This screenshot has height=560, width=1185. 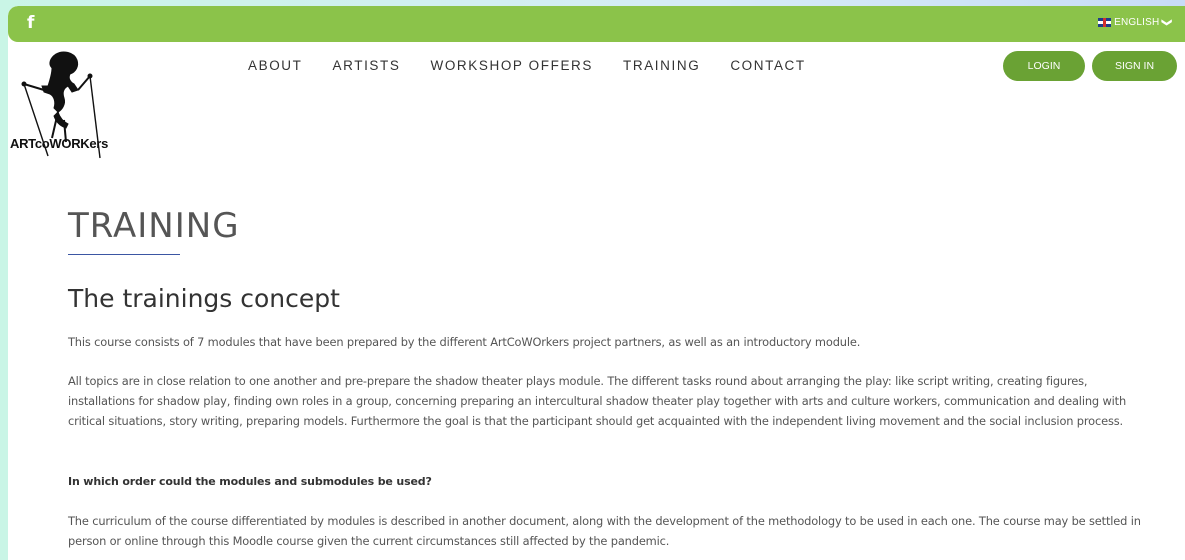 What do you see at coordinates (1044, 66) in the screenshot?
I see `login-button: LOGIN` at bounding box center [1044, 66].